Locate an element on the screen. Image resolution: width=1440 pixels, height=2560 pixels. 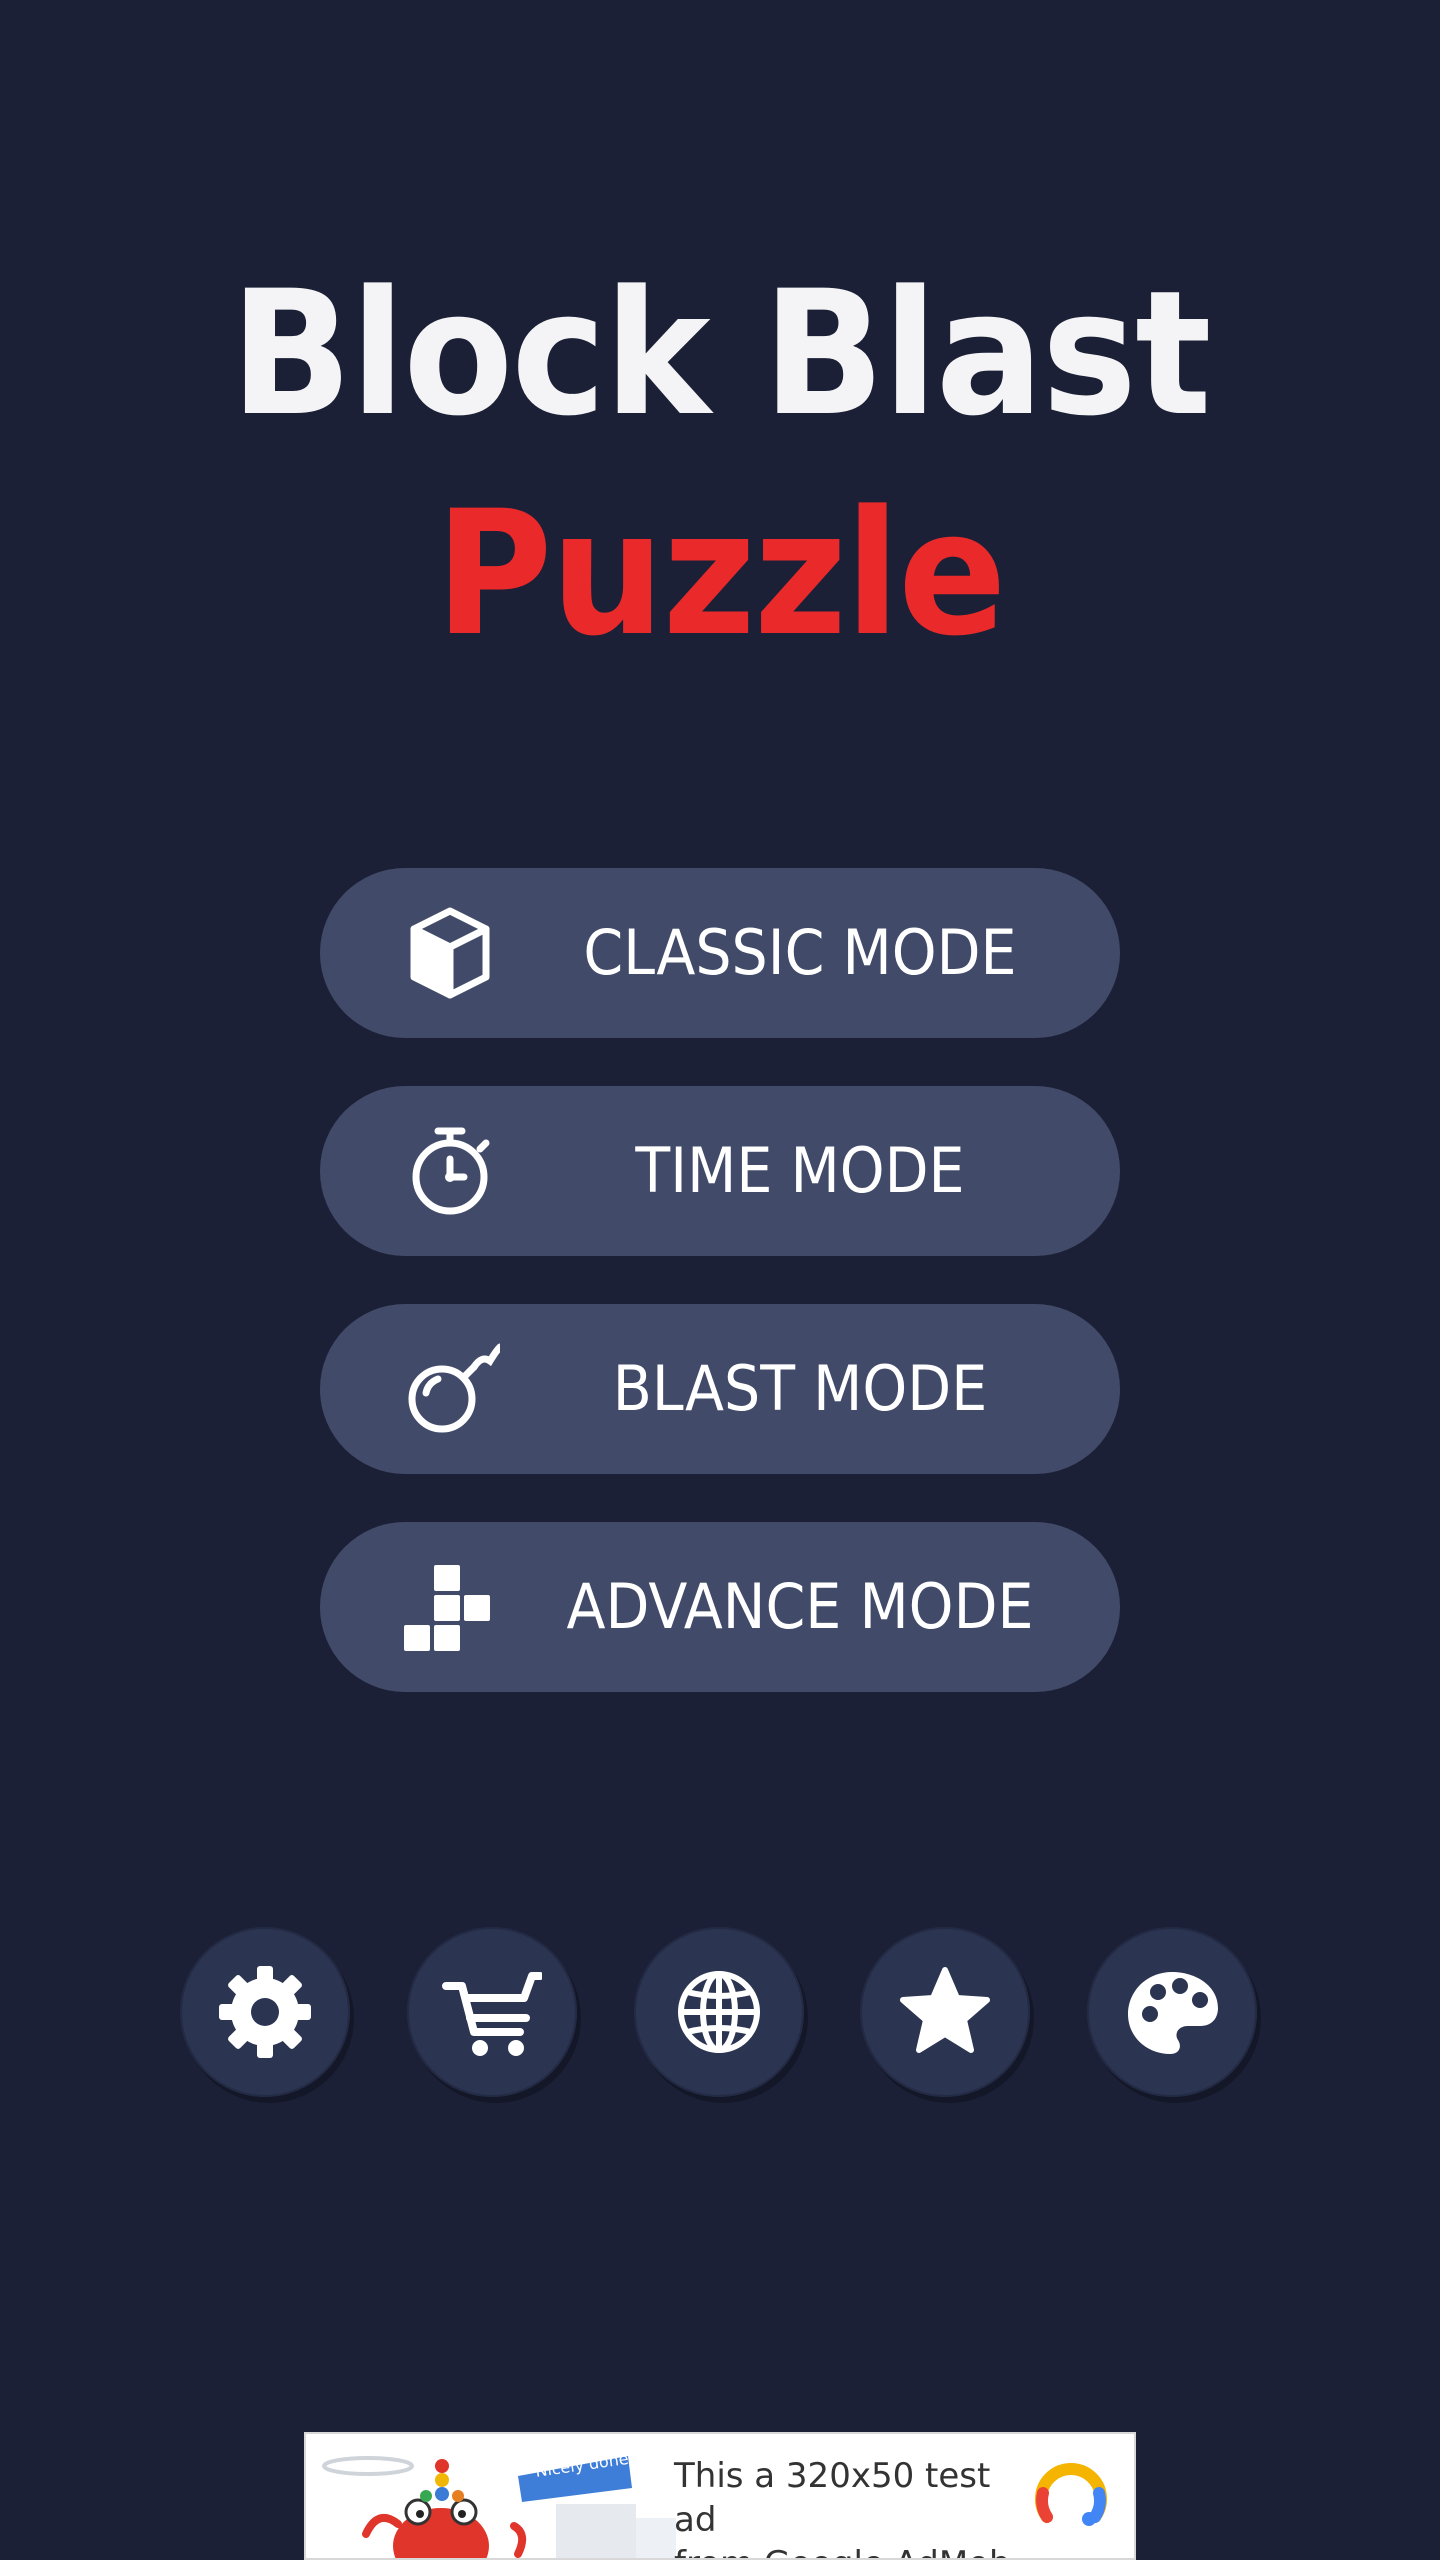
globe-icon is located at coordinates (719, 2012).